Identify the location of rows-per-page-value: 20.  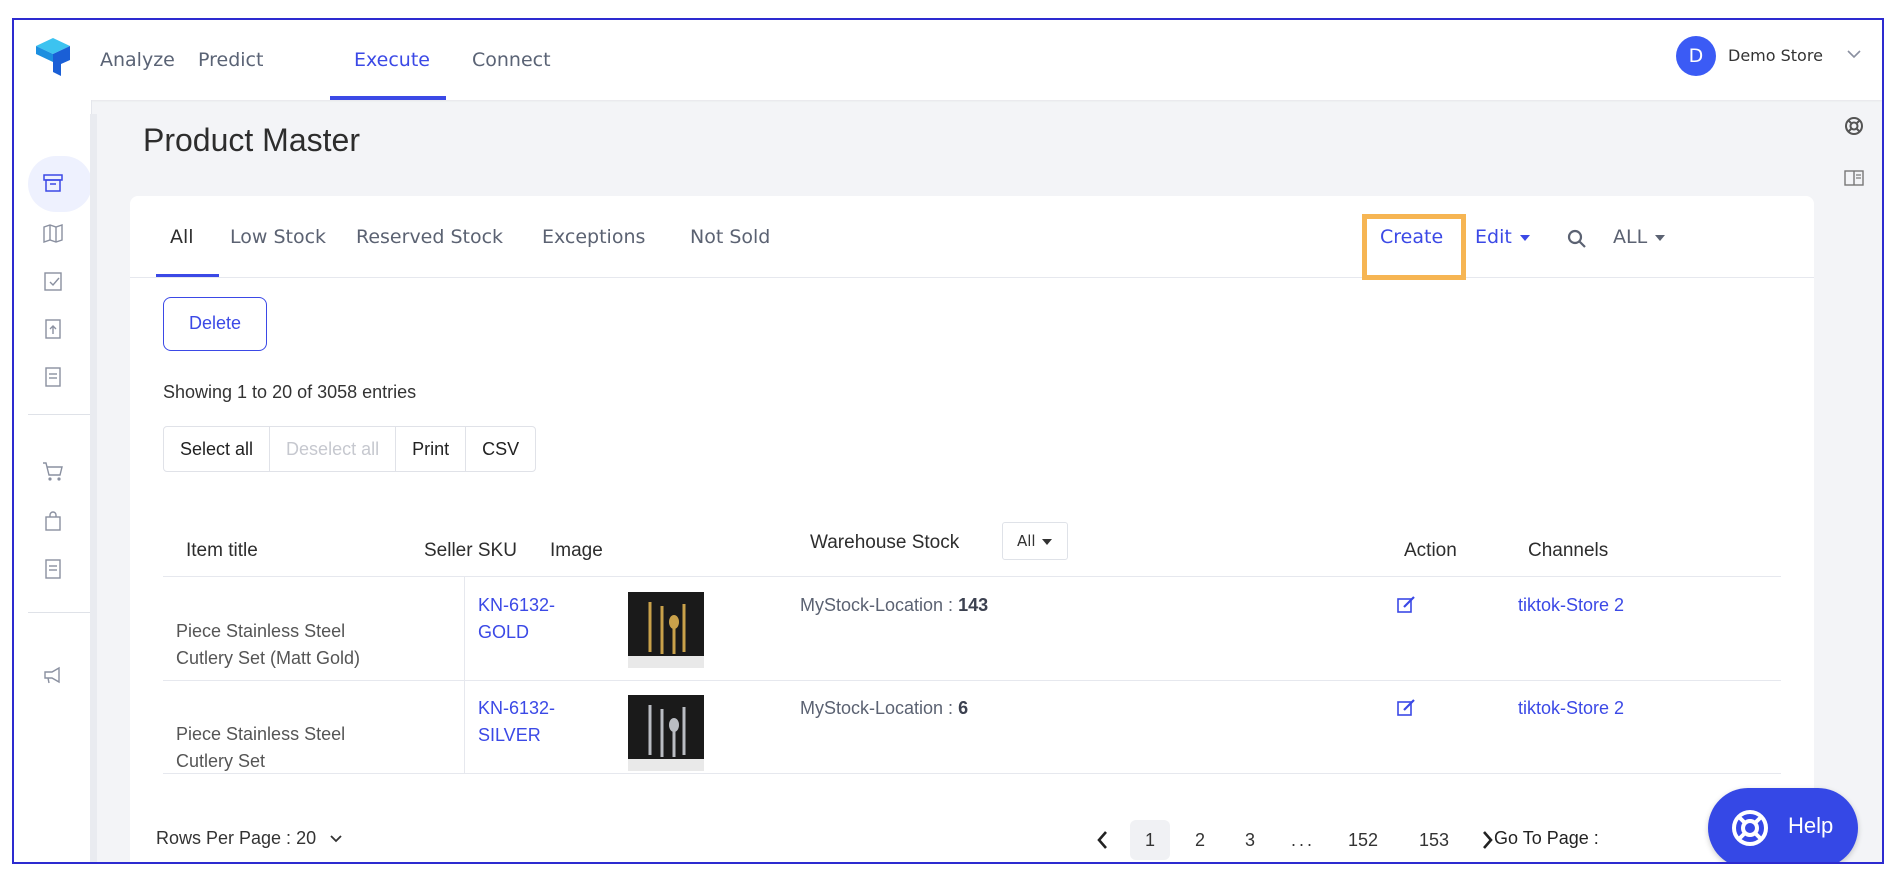
(306, 838).